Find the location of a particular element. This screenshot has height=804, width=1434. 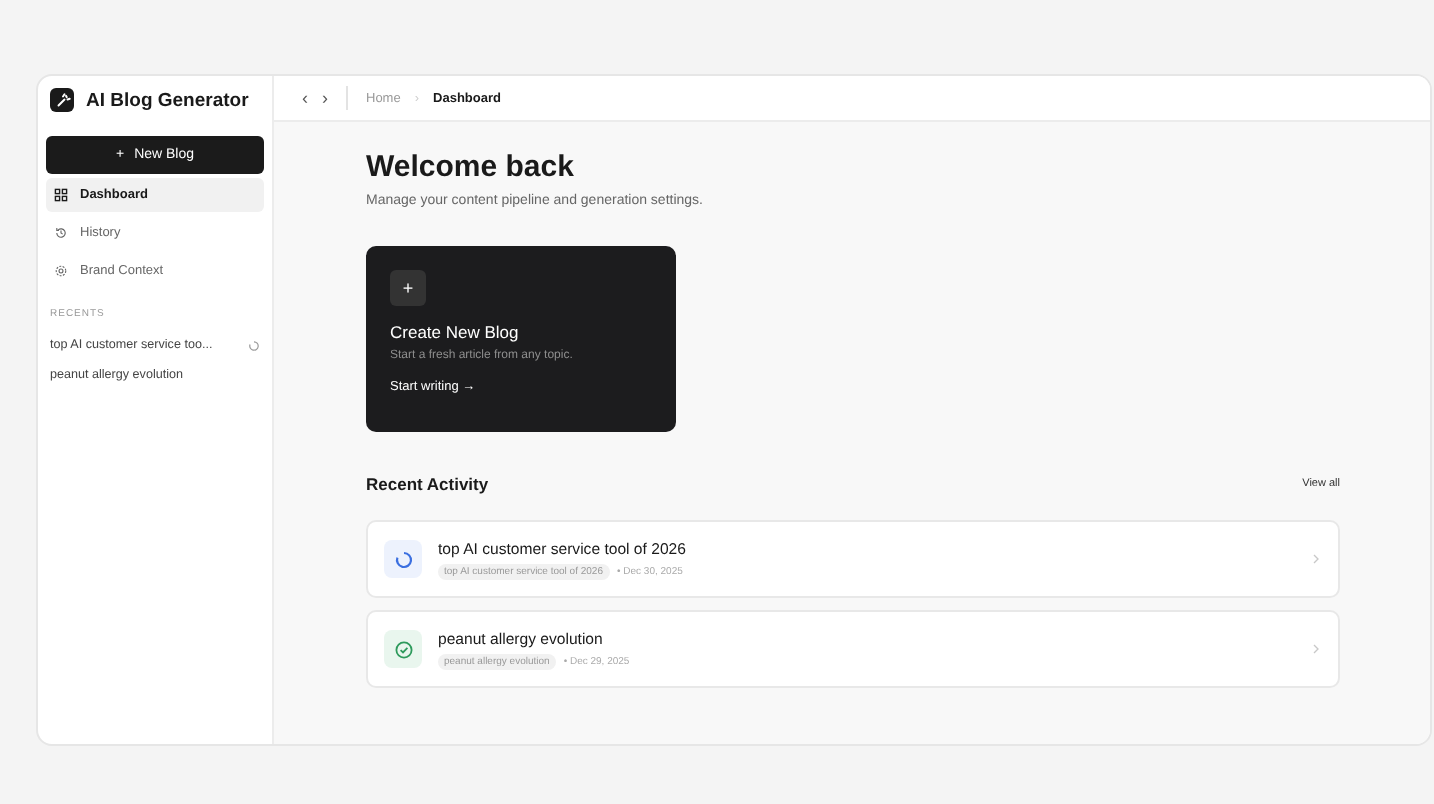

plus-icon: + is located at coordinates (408, 288).